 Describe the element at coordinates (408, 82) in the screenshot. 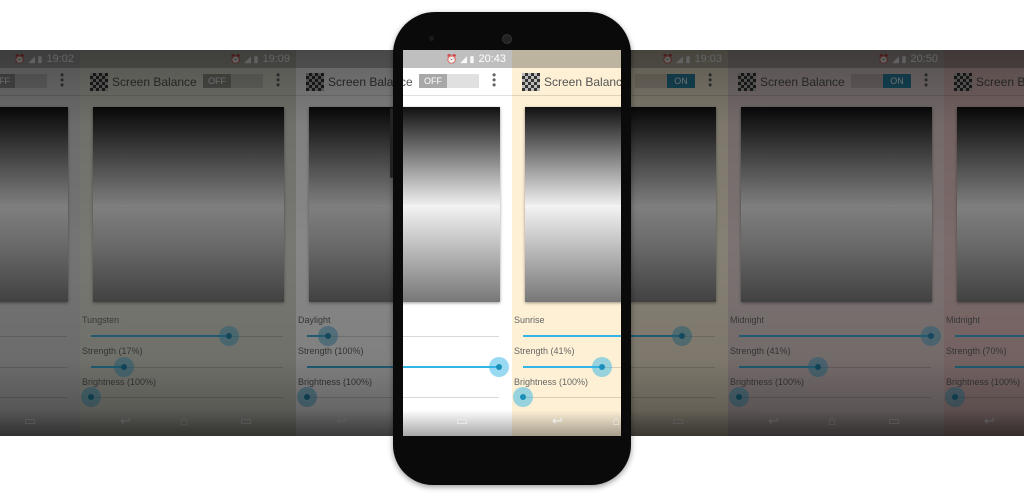

I see `app-title: Screen Balance` at that location.